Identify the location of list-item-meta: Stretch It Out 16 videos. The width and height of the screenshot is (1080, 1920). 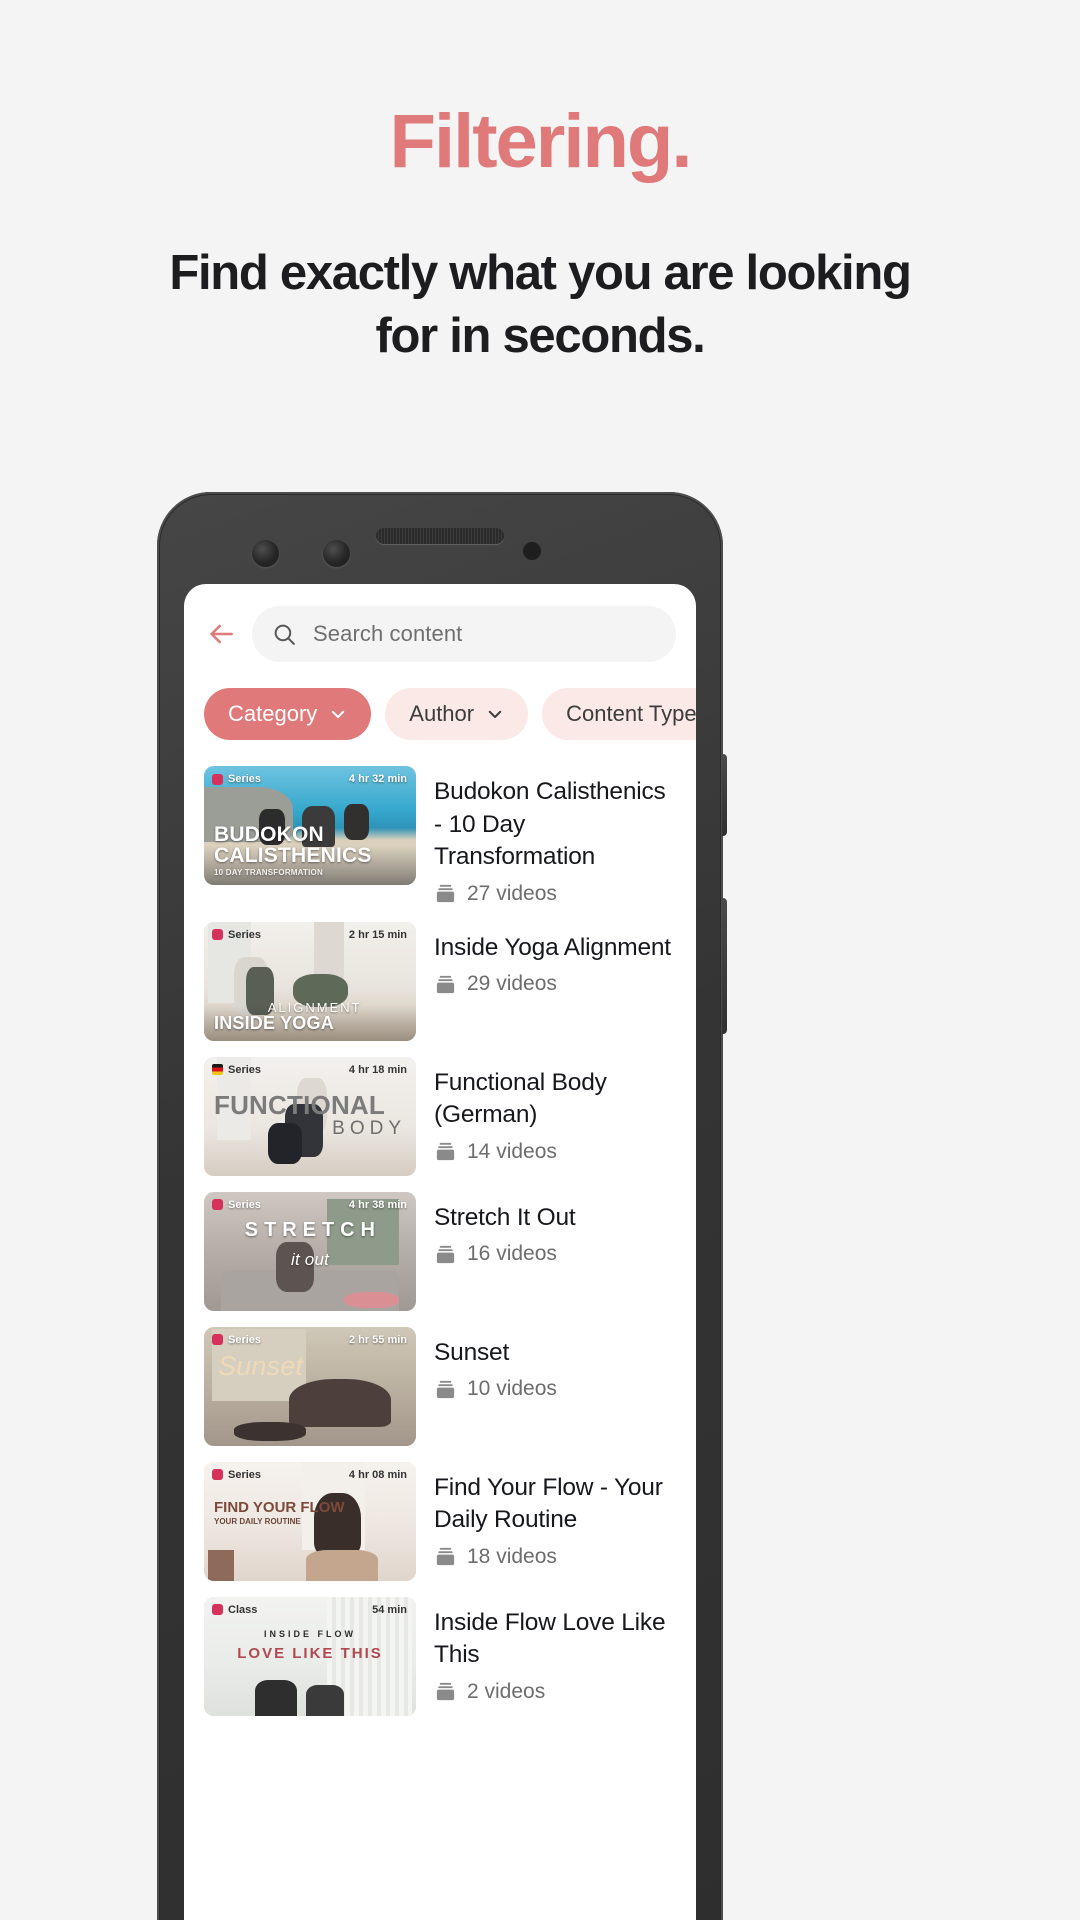
(557, 1229).